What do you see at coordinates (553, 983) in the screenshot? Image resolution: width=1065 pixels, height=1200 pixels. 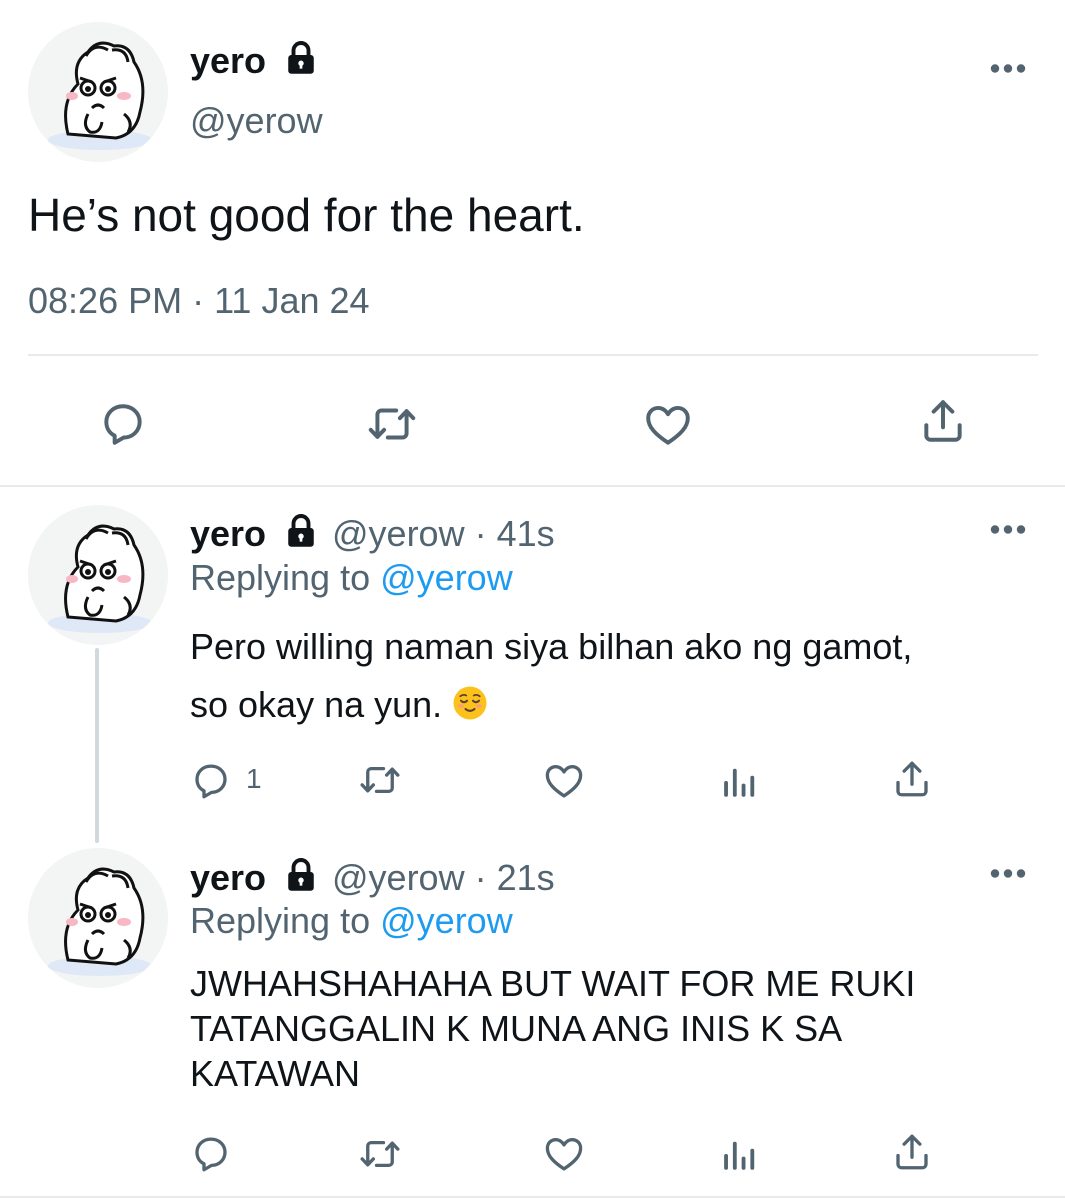 I see `reply-text-line: JWHAHSHAHAHA BUT WAIT FOR ME RUKI` at bounding box center [553, 983].